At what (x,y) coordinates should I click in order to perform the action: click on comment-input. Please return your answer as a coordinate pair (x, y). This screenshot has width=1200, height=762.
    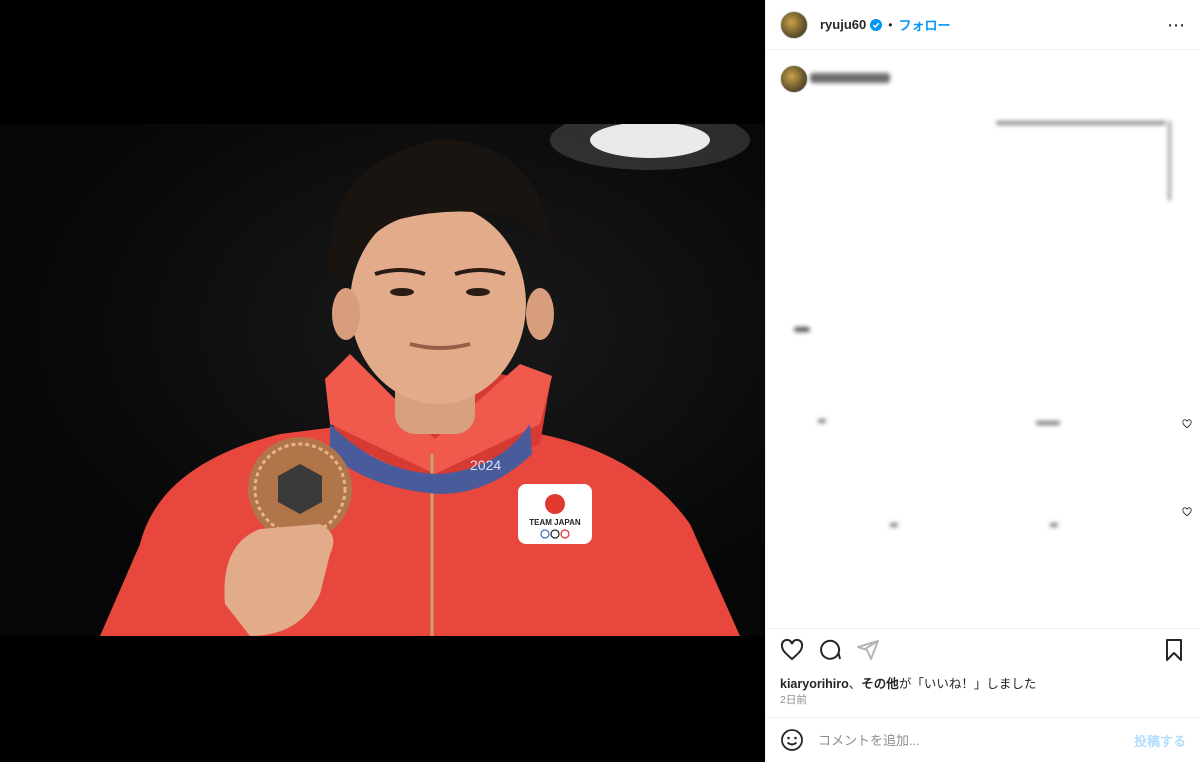
    Looking at the image, I should click on (975, 740).